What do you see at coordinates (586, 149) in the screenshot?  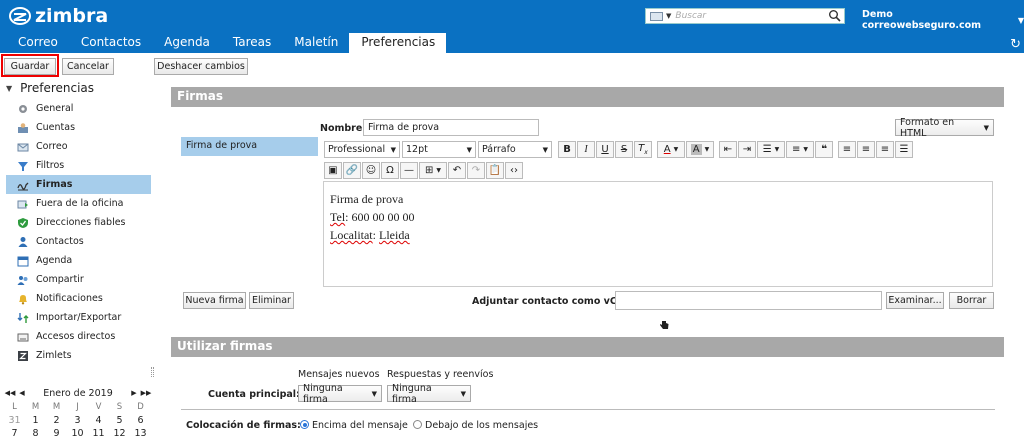 I see `italic-button: I` at bounding box center [586, 149].